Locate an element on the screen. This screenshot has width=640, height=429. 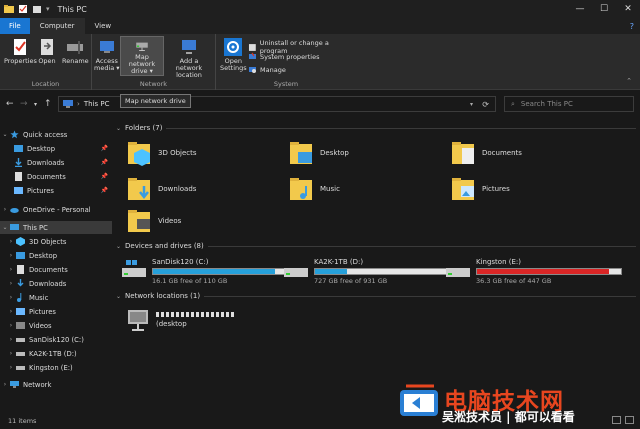
manage-button: Manage is located at coordinates (267, 69).